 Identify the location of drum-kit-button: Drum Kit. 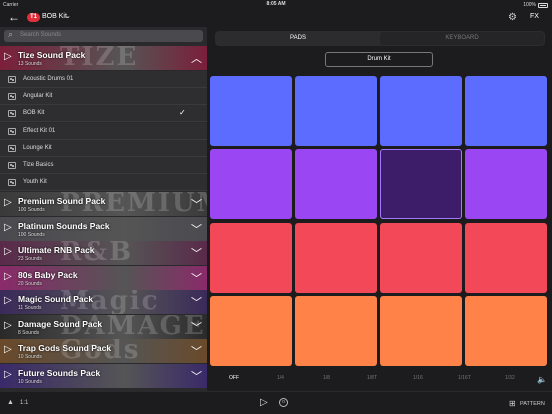
(379, 59).